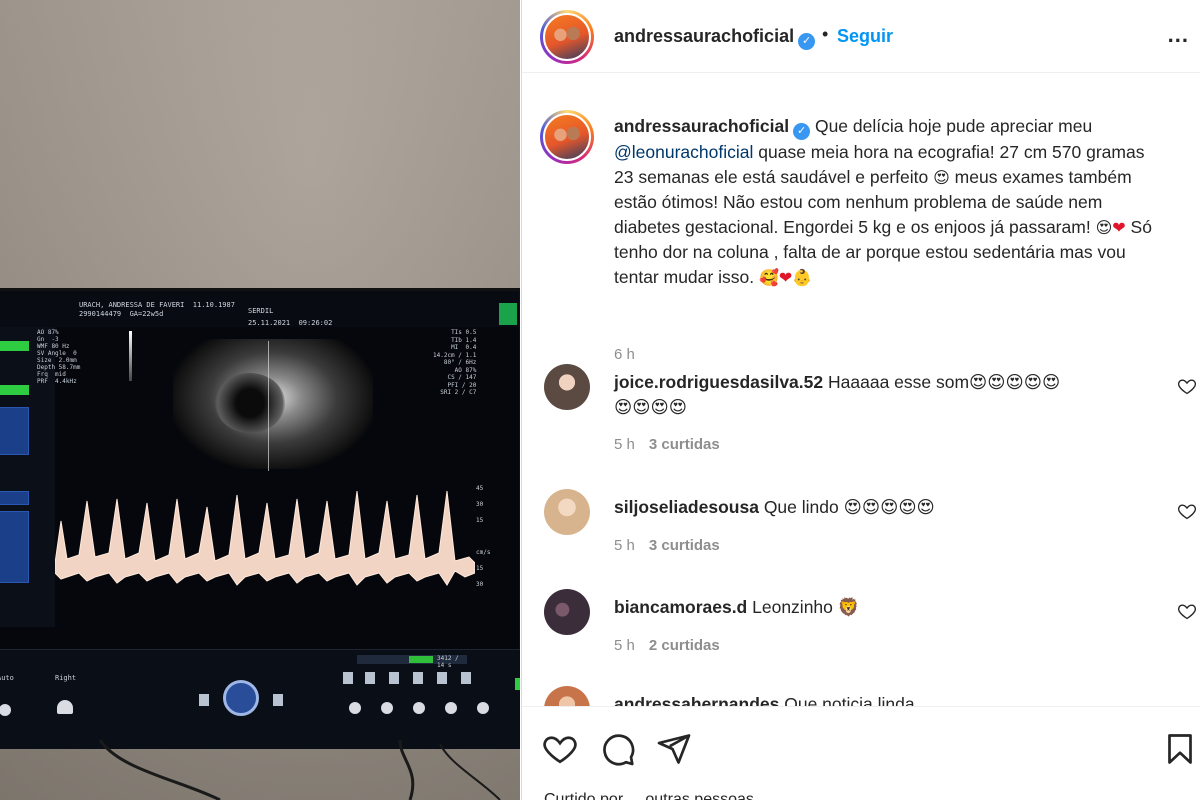 This screenshot has width=1200, height=800. I want to click on likes-summary: Curtido por ... outras pessoas, so click(649, 795).